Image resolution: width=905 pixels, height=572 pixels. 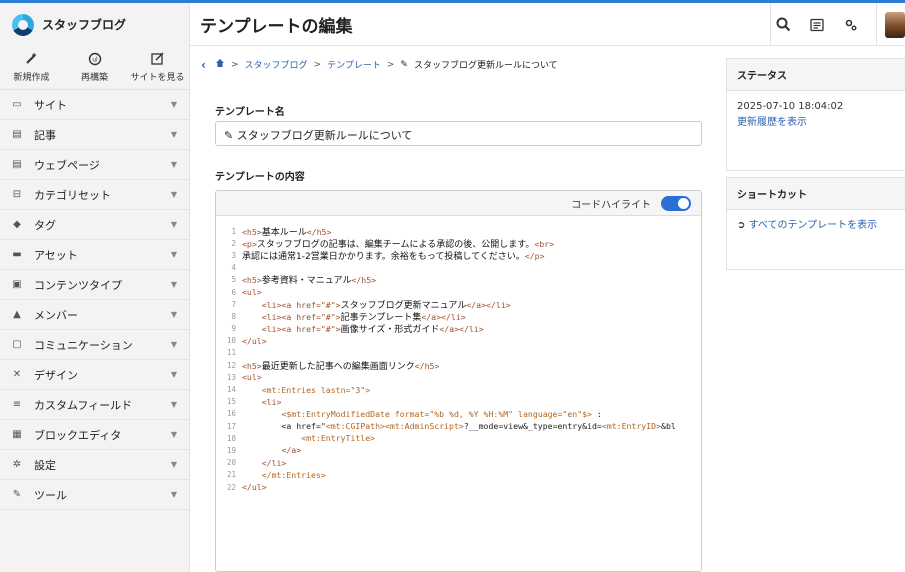 I want to click on list-icon, so click(x=817, y=24).